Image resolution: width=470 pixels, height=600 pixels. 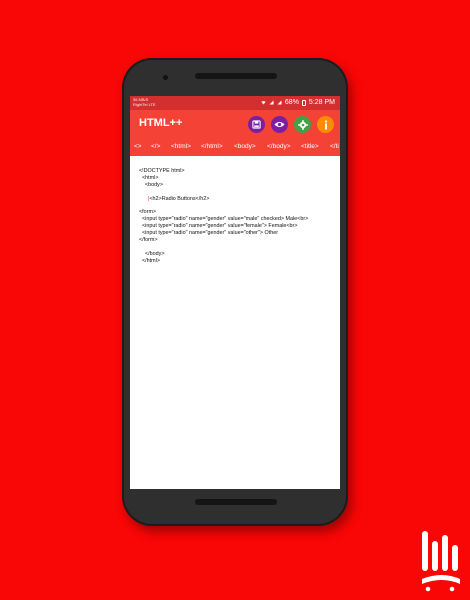 What do you see at coordinates (291, 102) in the screenshot?
I see `battery-percent: 68%` at bounding box center [291, 102].